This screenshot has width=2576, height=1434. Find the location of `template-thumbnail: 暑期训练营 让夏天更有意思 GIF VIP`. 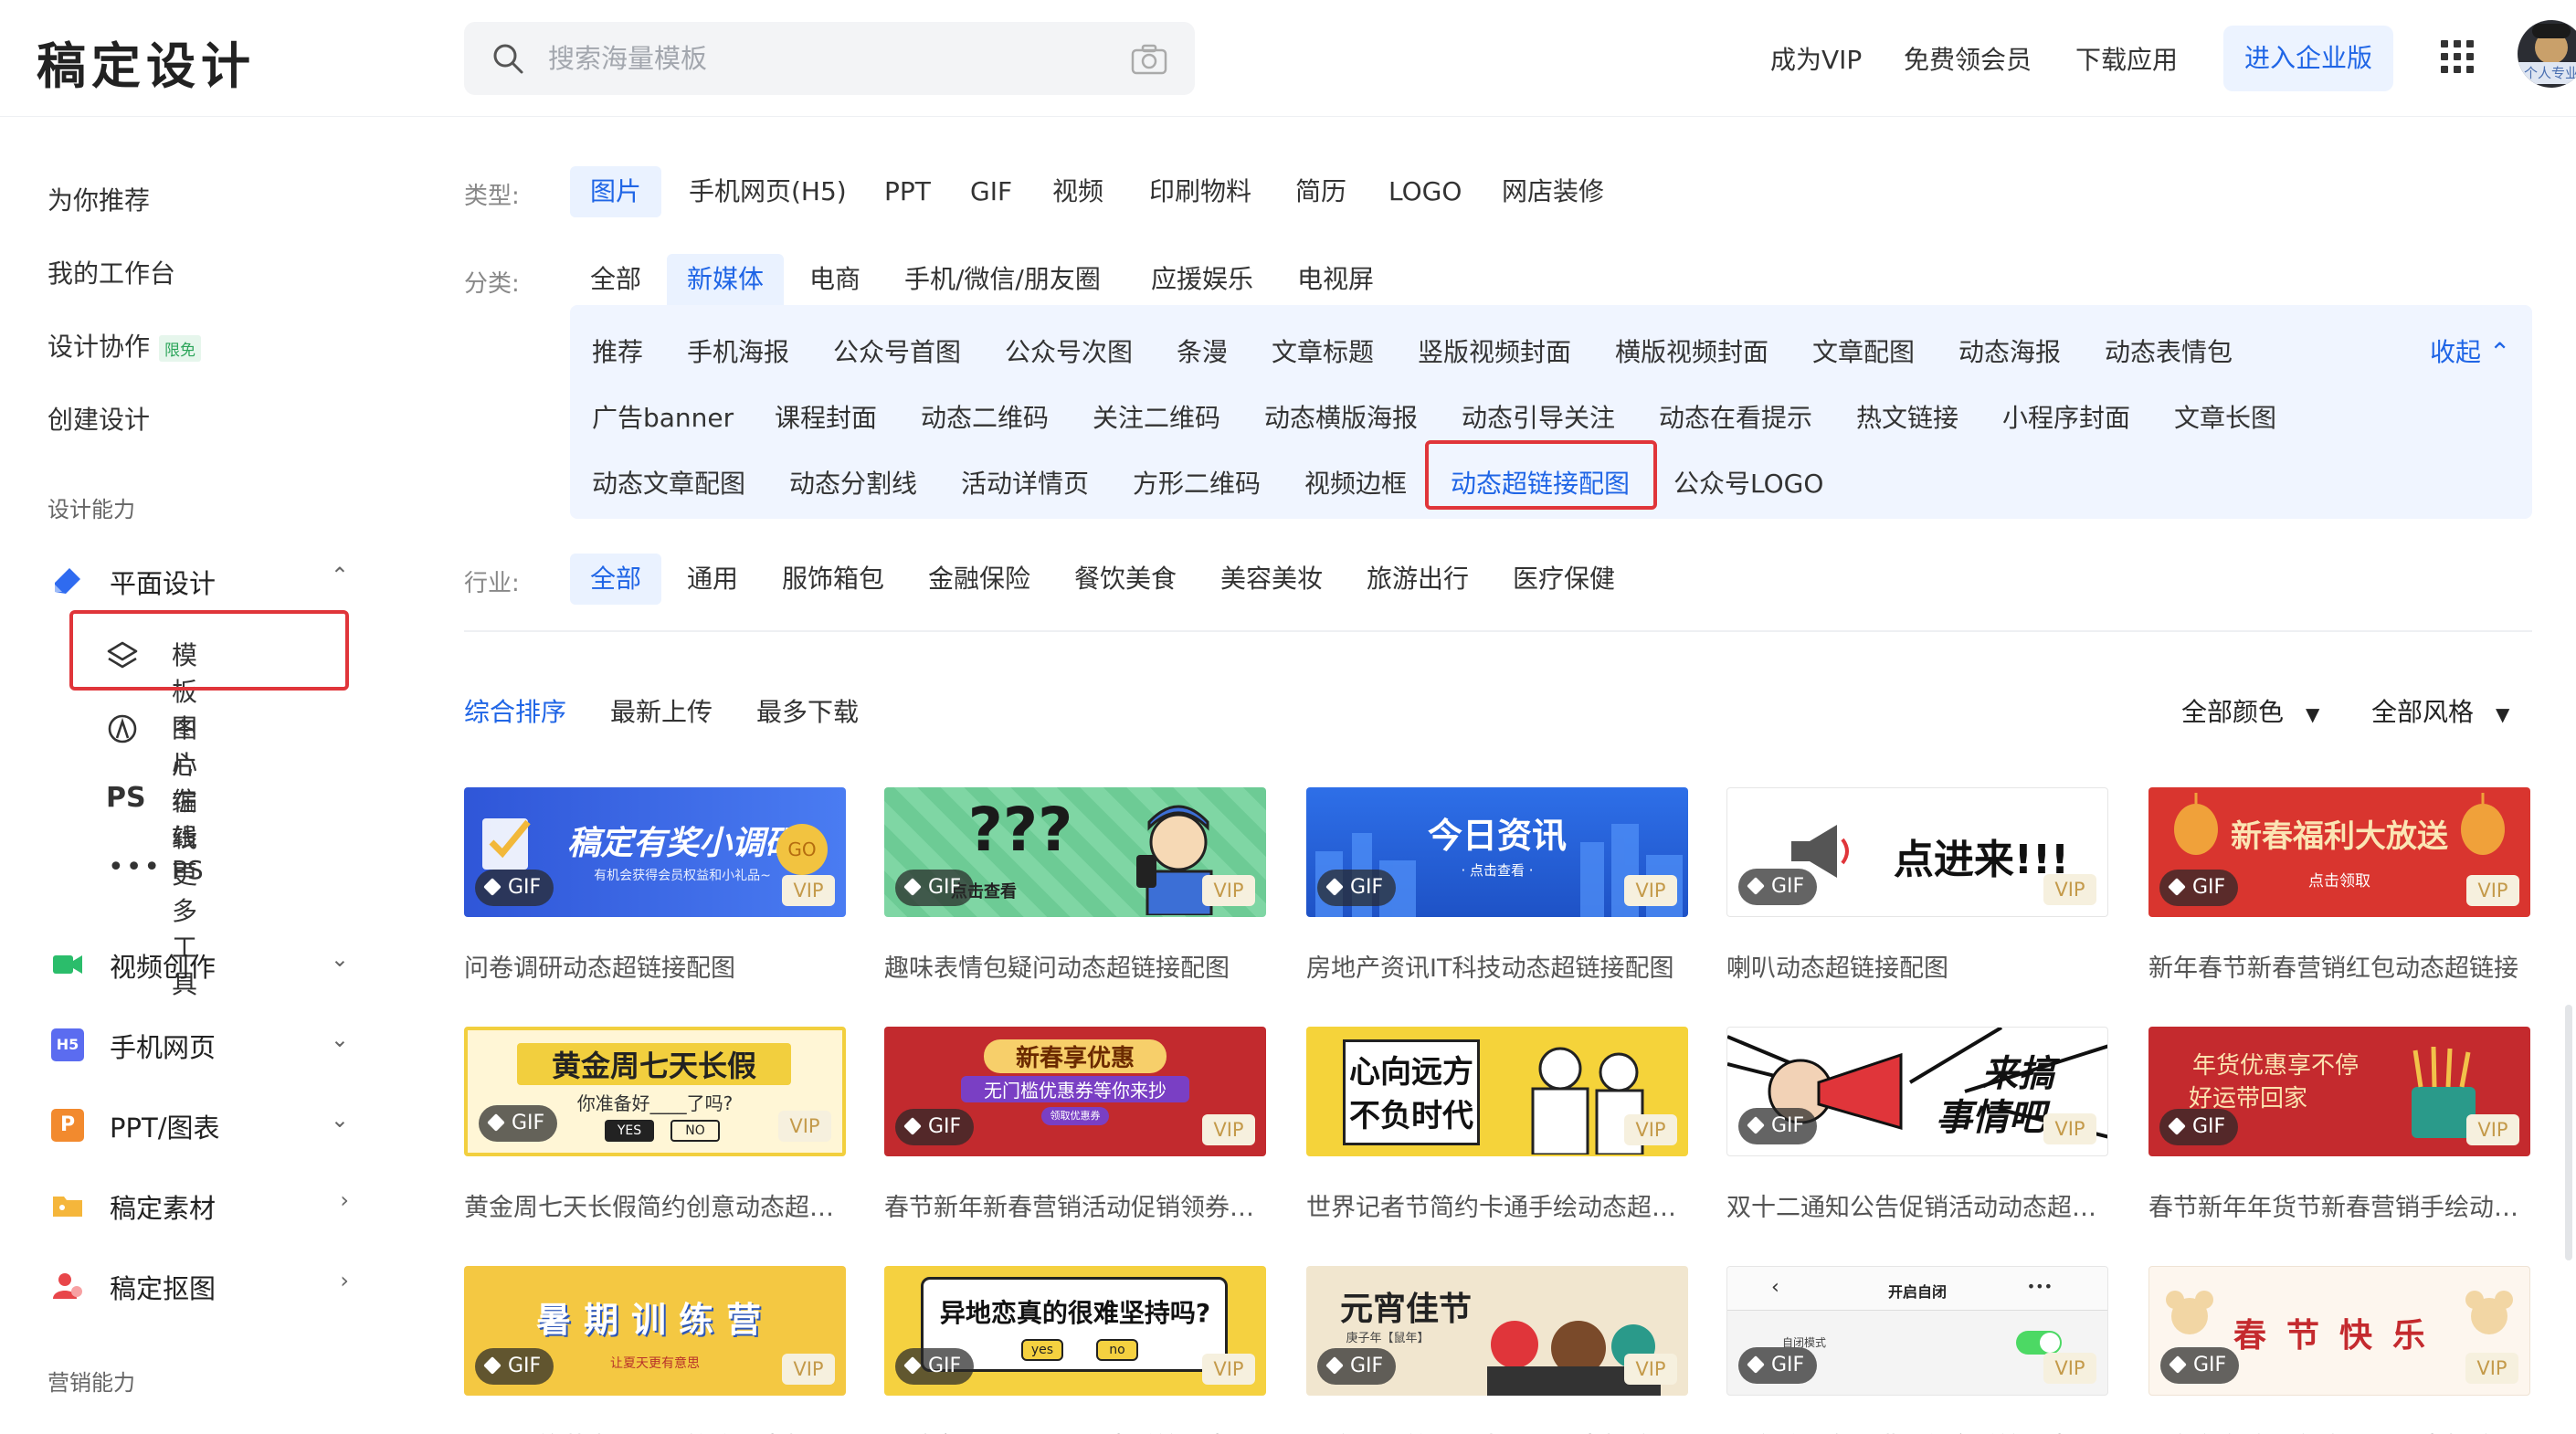

template-thumbnail: 暑期训练营 让夏天更有意思 GIF VIP is located at coordinates (655, 1331).